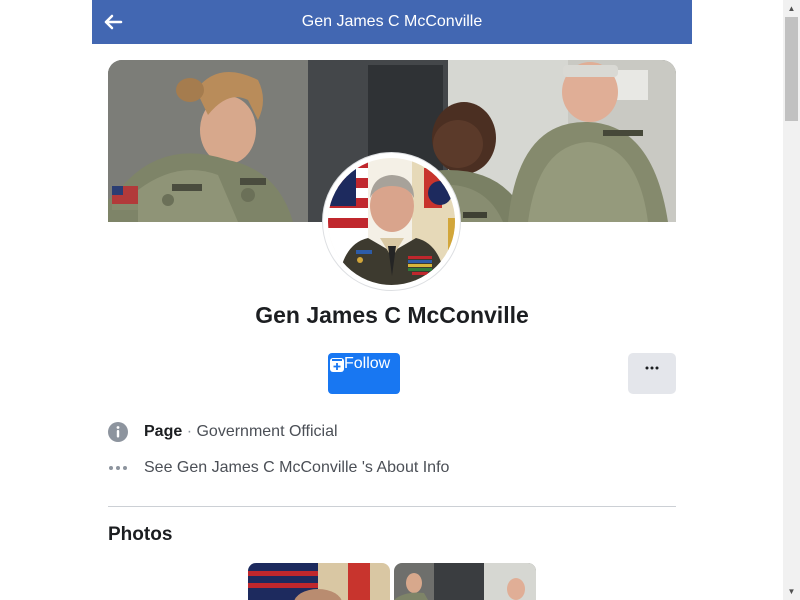  What do you see at coordinates (140, 534) in the screenshot?
I see `photos-heading: Photos` at bounding box center [140, 534].